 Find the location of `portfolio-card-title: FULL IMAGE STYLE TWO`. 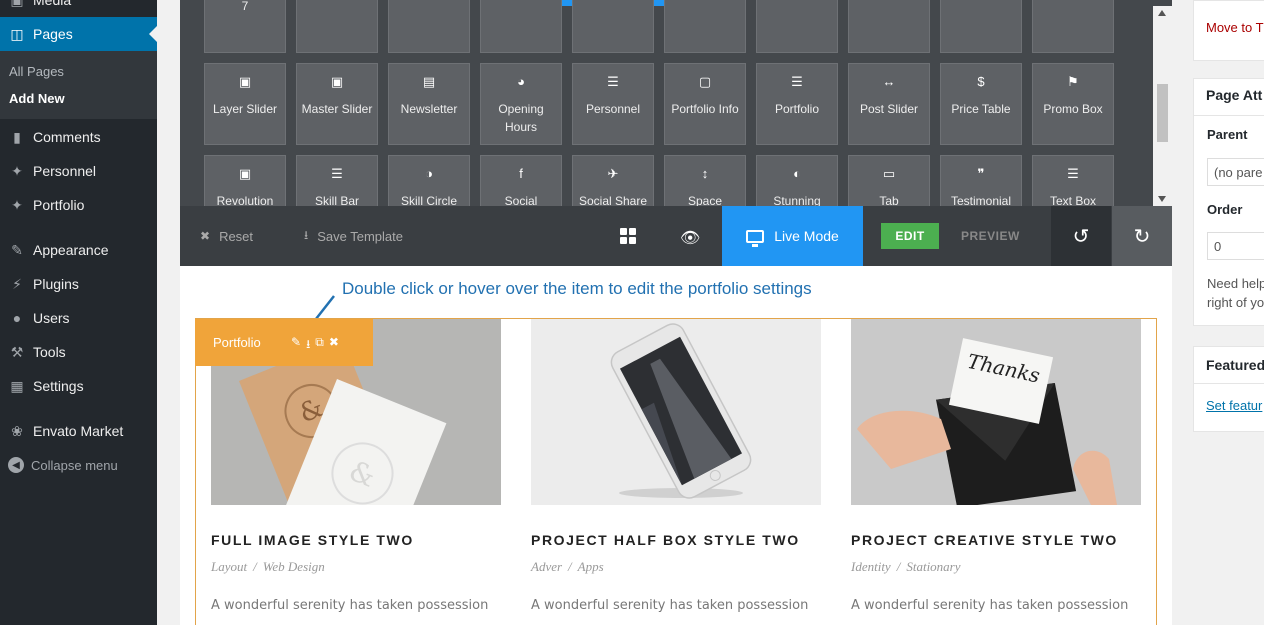

portfolio-card-title: FULL IMAGE STYLE TWO is located at coordinates (312, 540).